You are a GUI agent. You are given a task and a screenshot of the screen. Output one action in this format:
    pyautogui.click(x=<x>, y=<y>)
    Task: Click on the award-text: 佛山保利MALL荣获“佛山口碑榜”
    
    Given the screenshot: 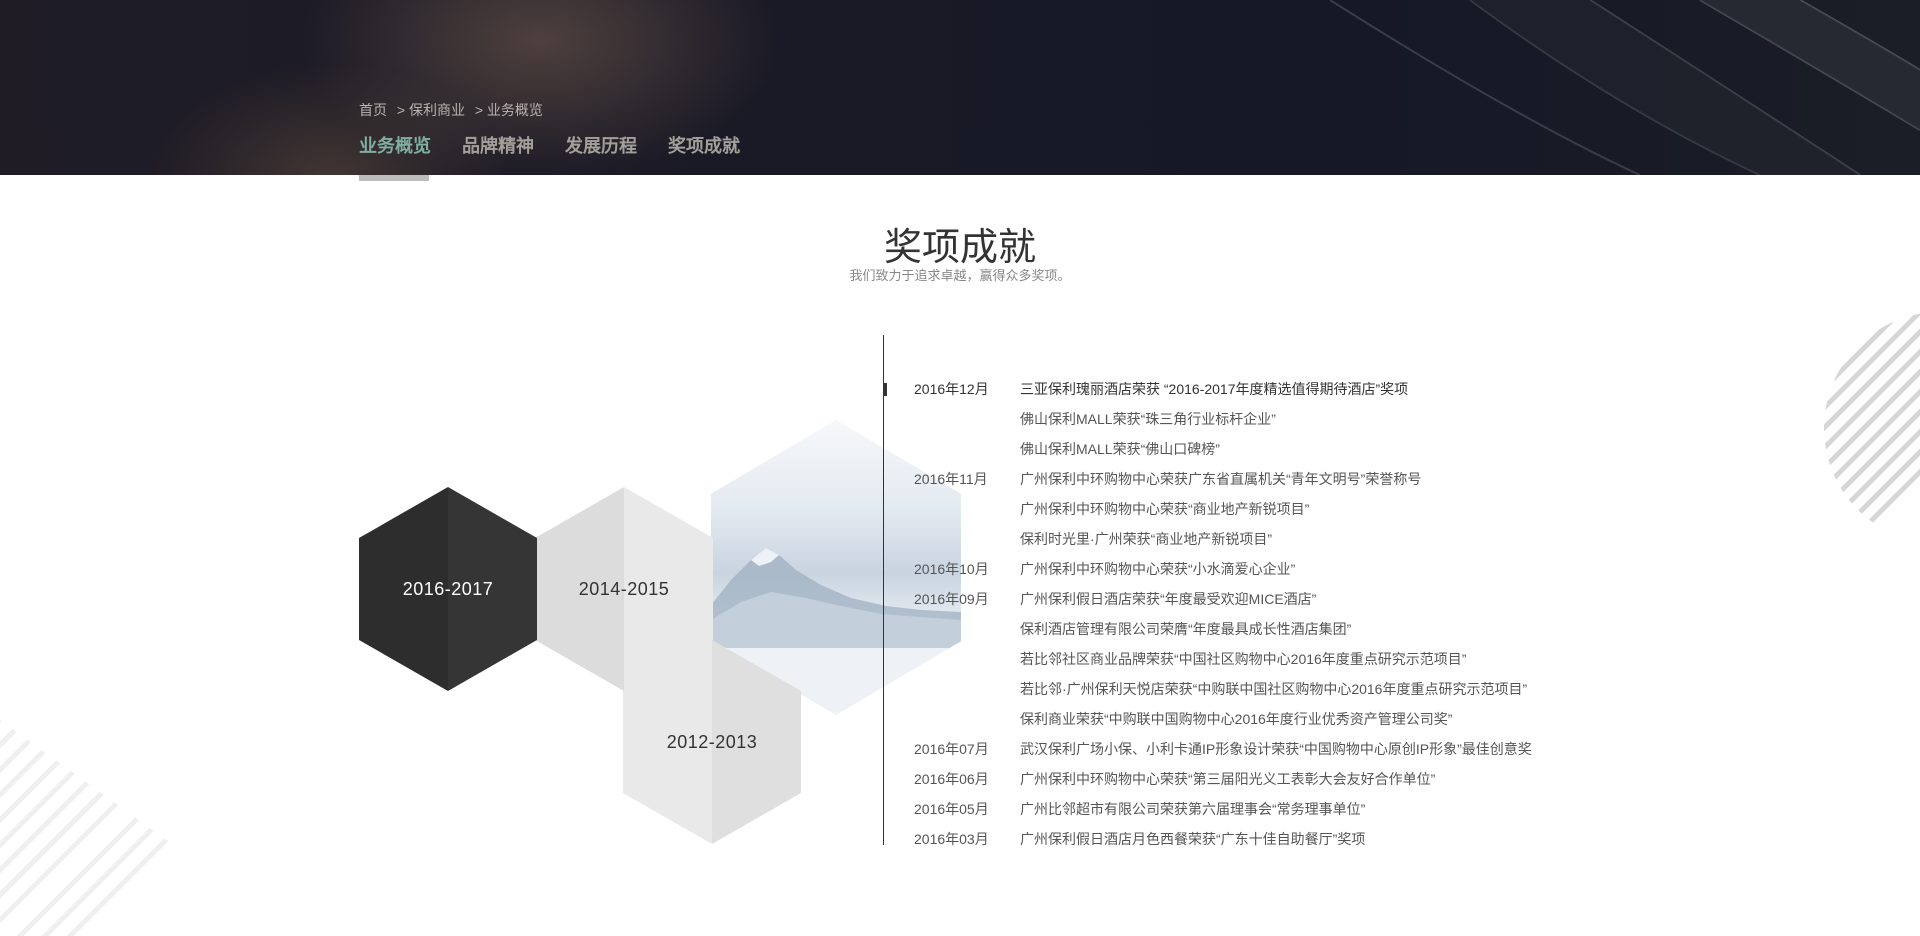 What is the action you would take?
    pyautogui.click(x=1120, y=449)
    